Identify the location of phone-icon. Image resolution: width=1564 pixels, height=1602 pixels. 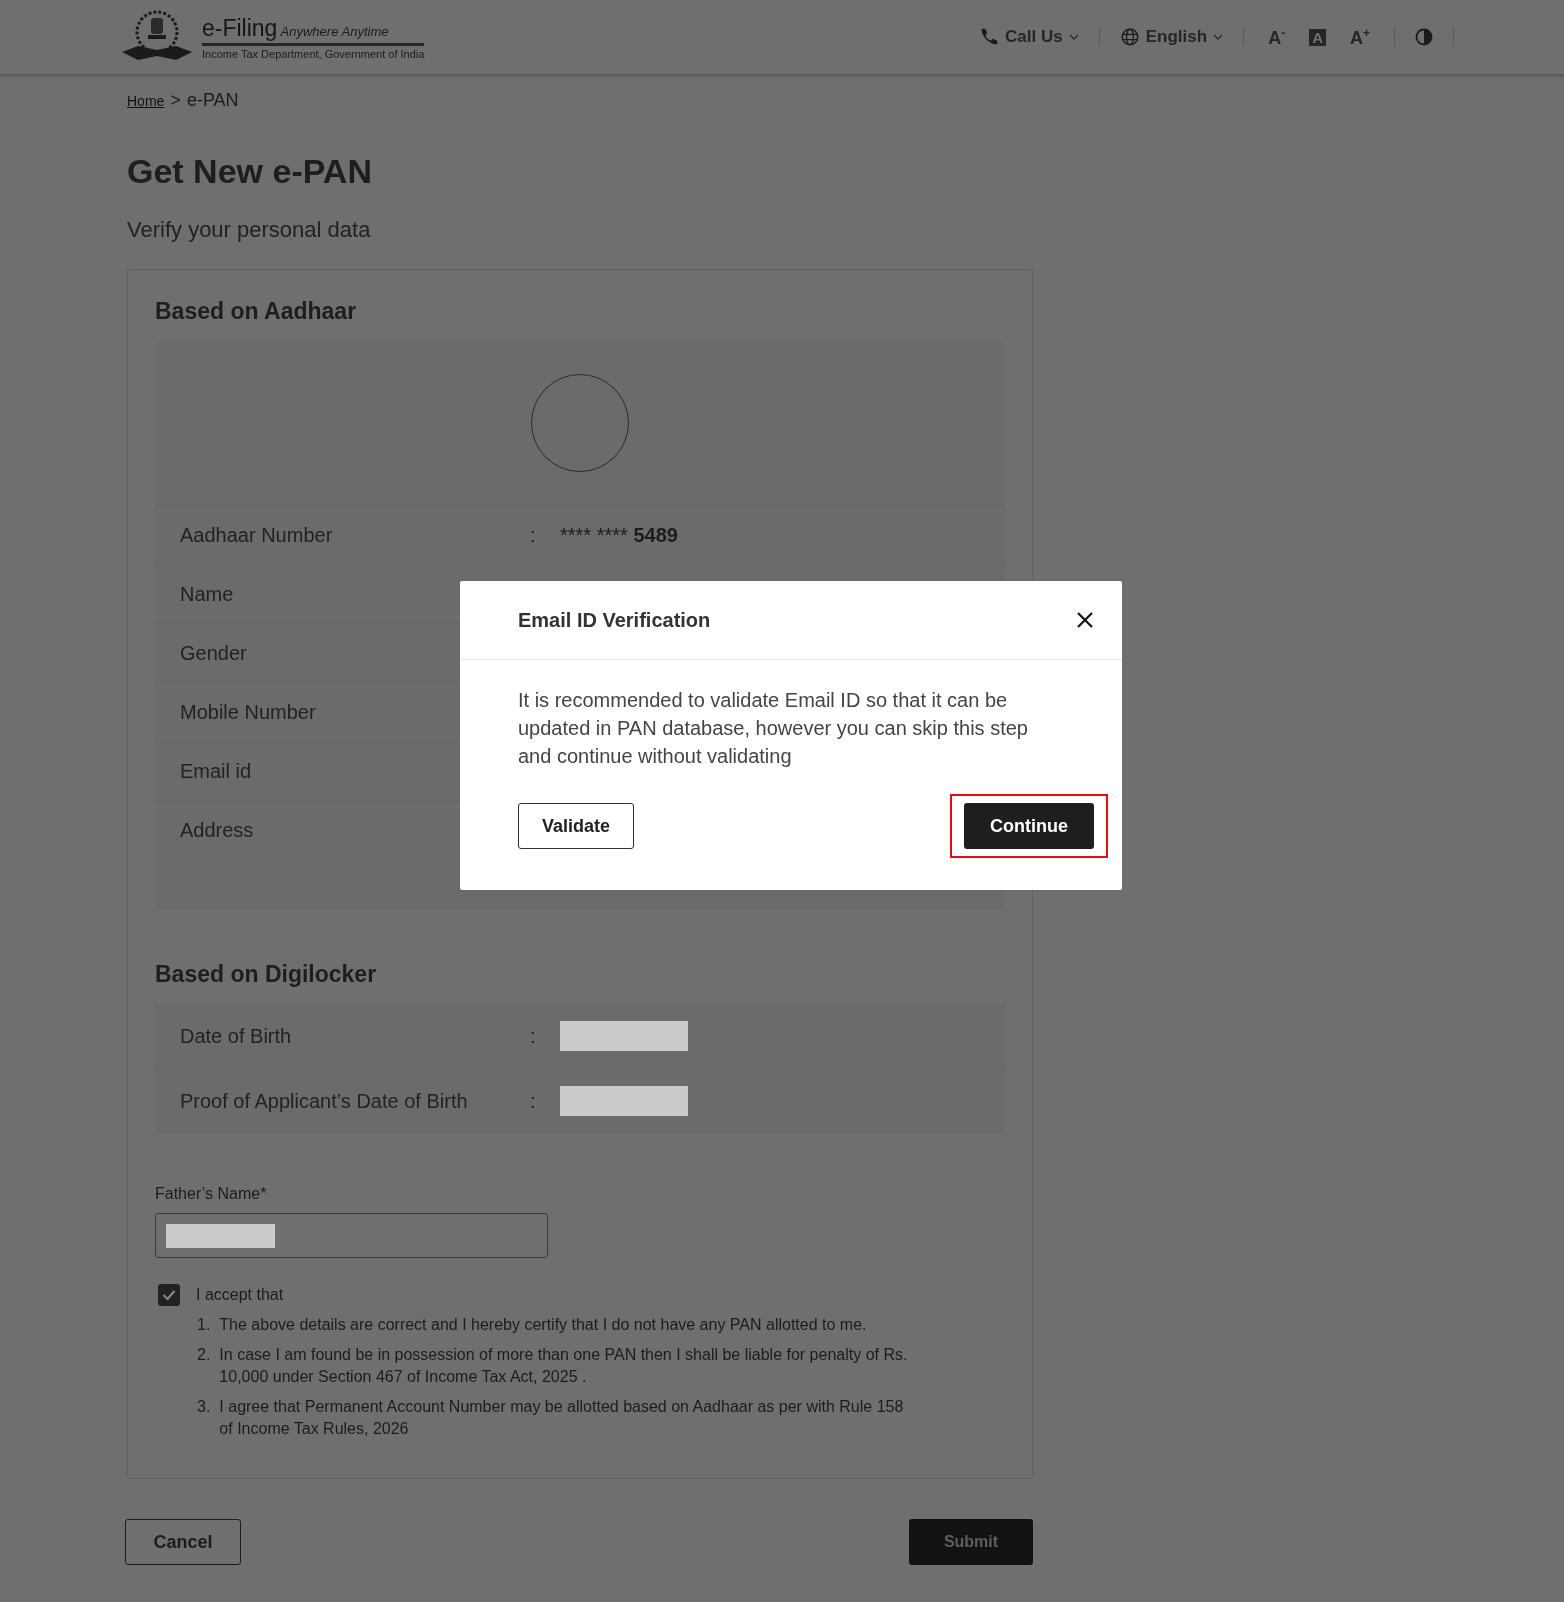
(989, 37).